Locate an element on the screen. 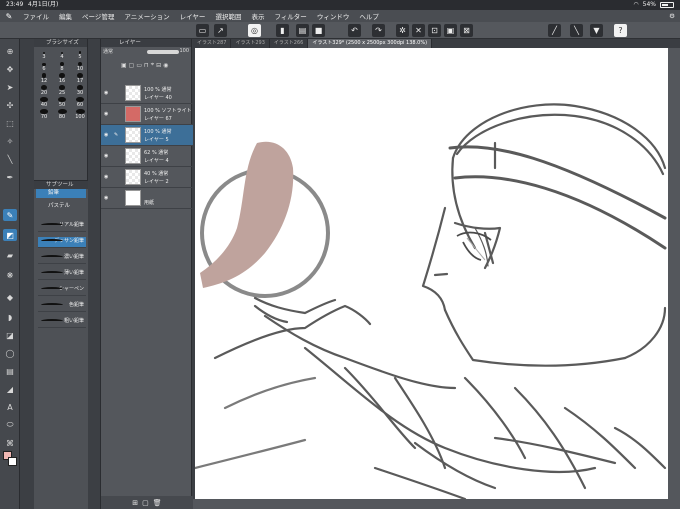 The width and height of the screenshot is (680, 509). tab-doc: イラスト293 is located at coordinates (250, 43).